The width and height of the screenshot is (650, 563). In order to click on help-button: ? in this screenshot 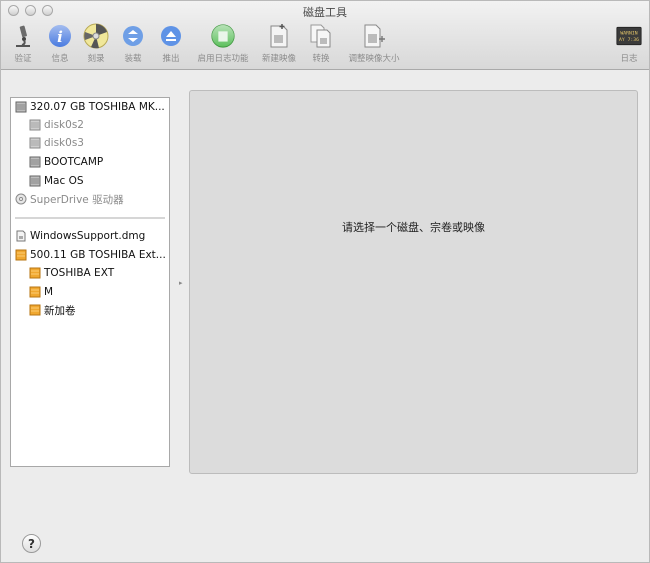, I will do `click(31, 543)`.